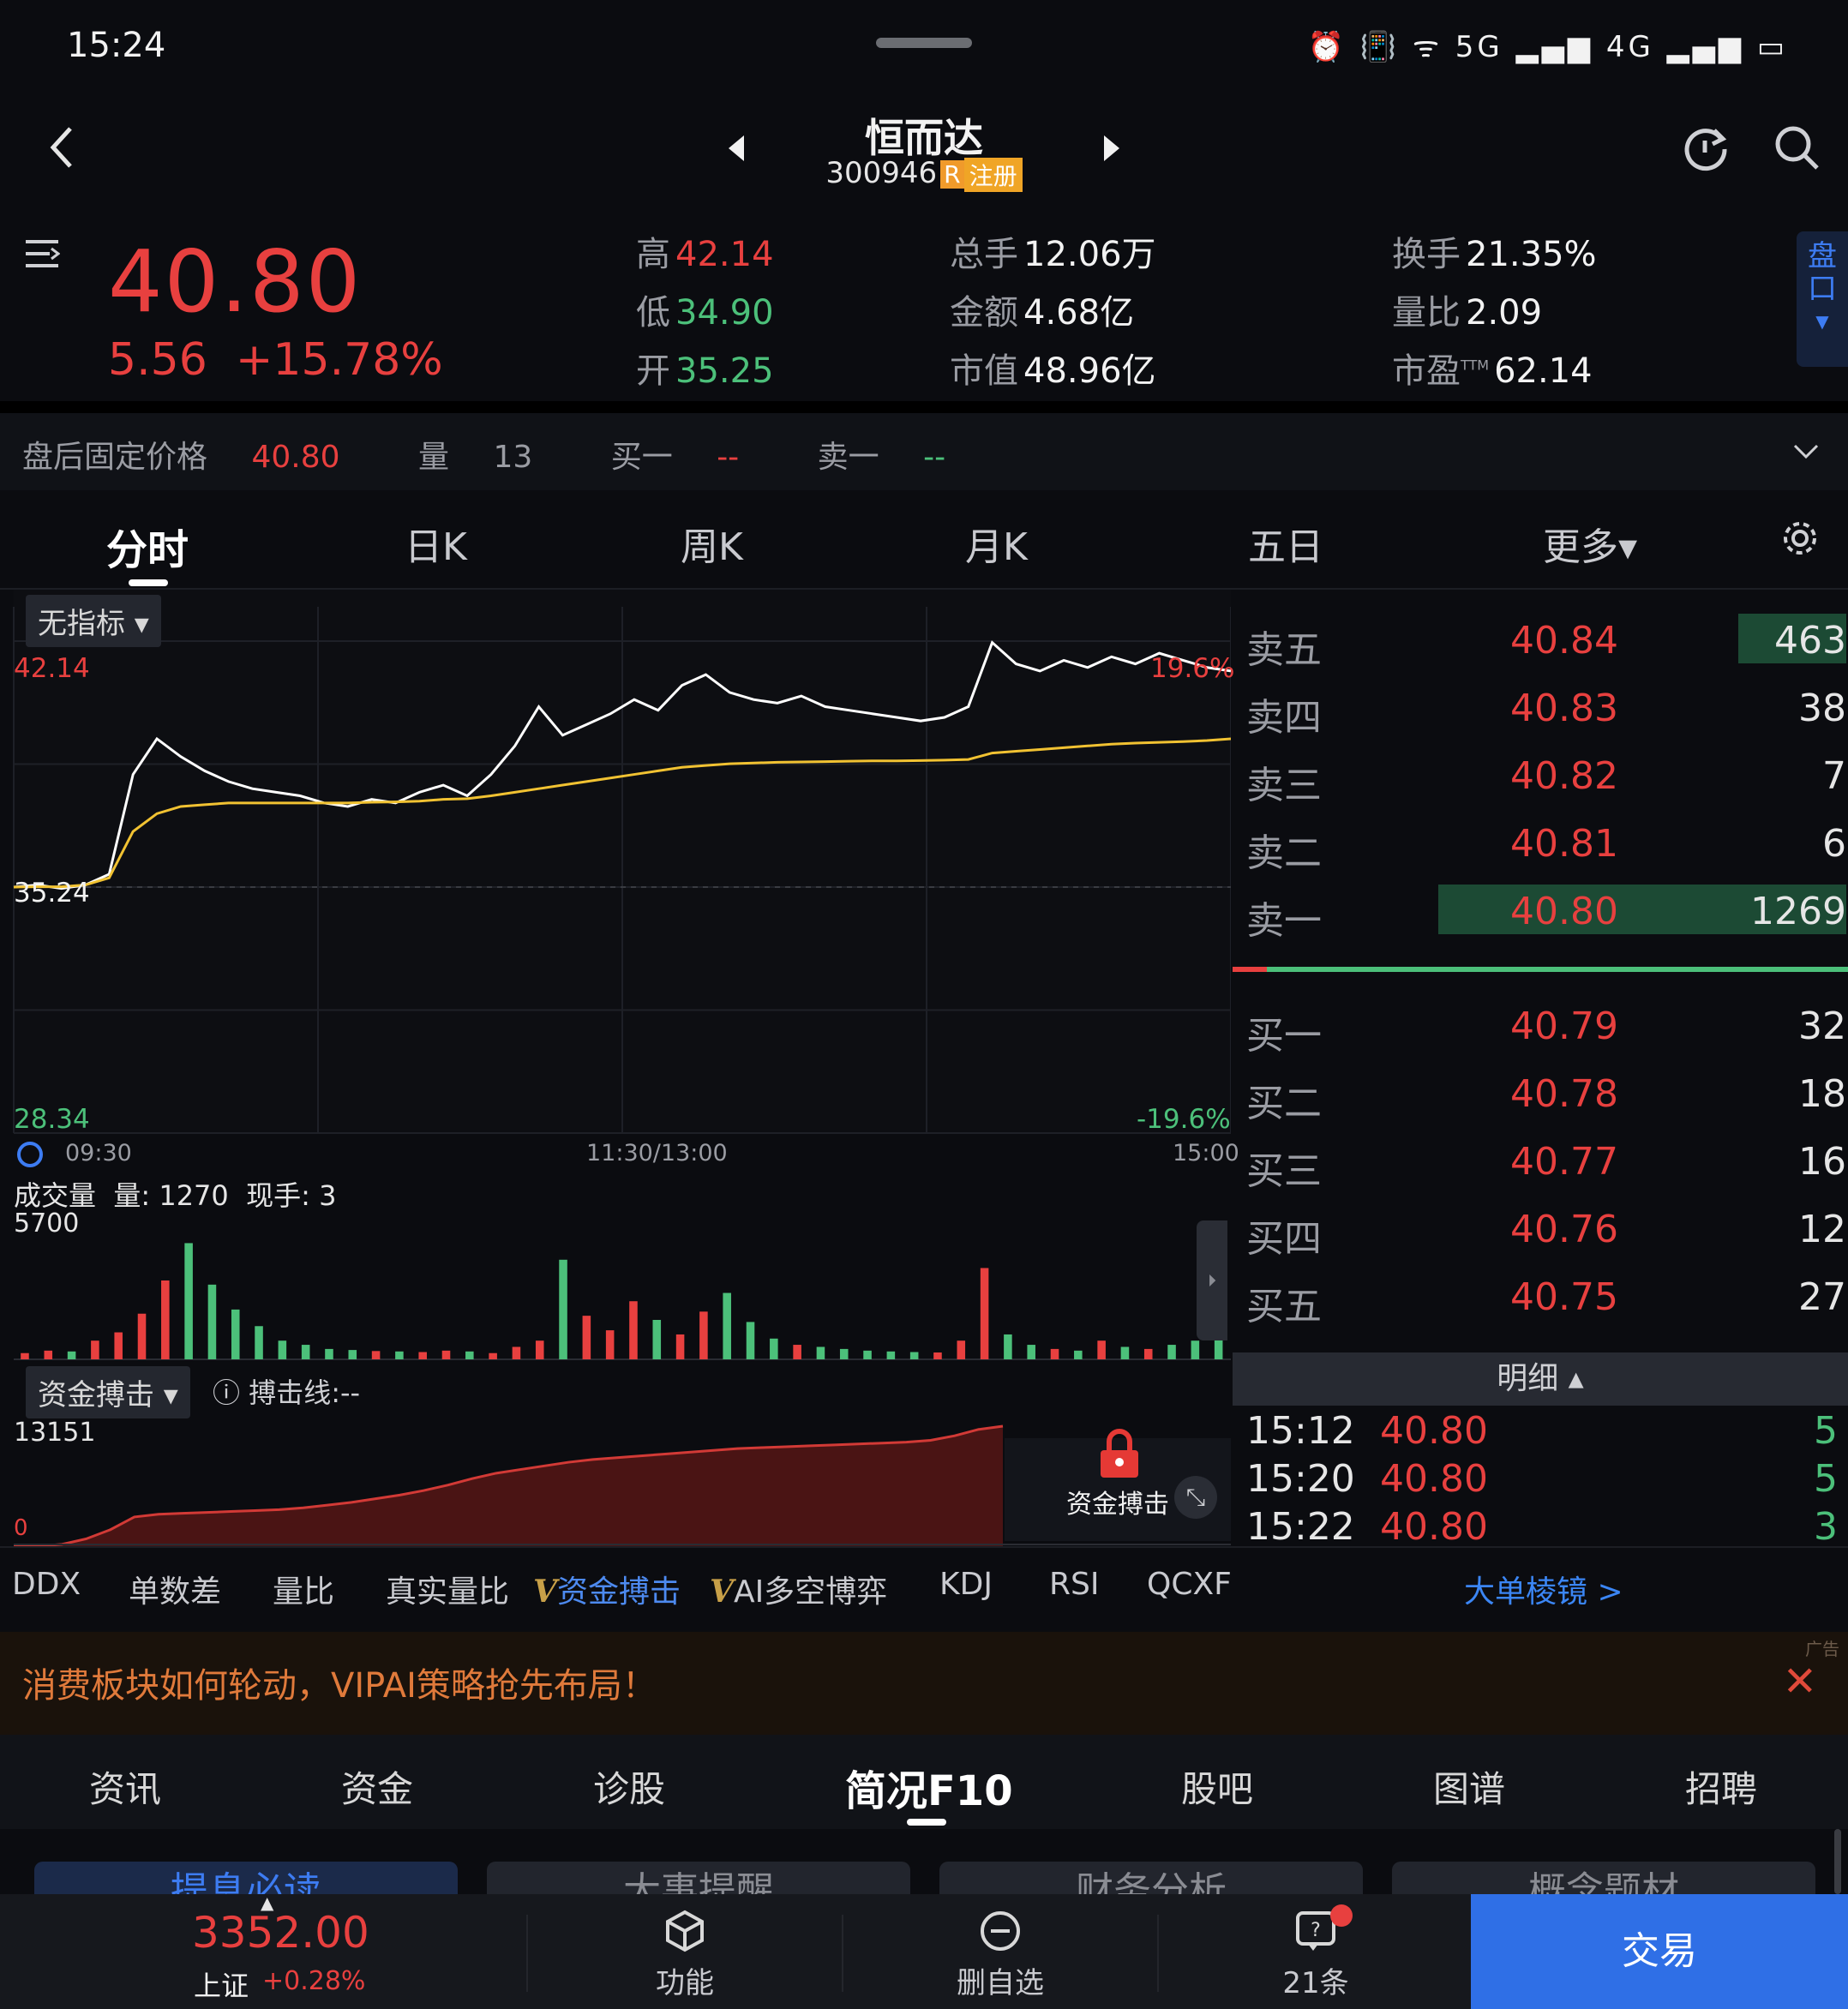  What do you see at coordinates (1822, 321) in the screenshot?
I see `caret-down-icon: ▼` at bounding box center [1822, 321].